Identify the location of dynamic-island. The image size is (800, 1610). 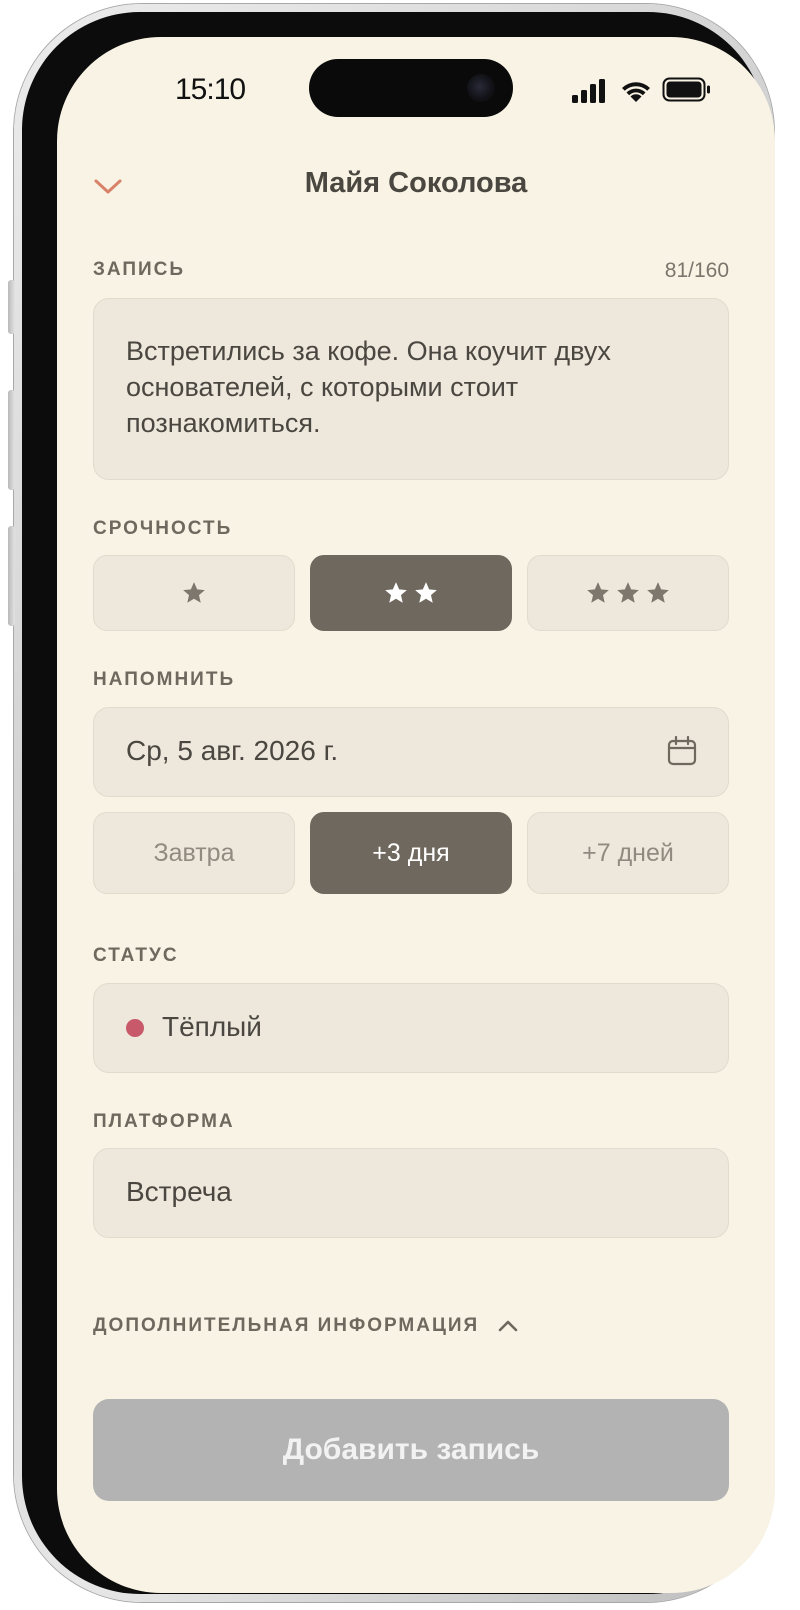
(411, 88).